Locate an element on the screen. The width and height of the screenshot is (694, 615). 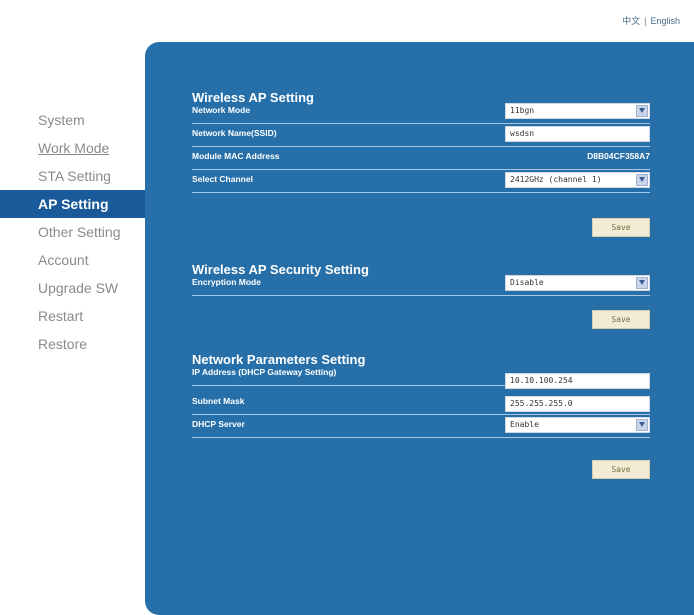
channel-select: 2412GHz (channel 1) is located at coordinates (577, 180).